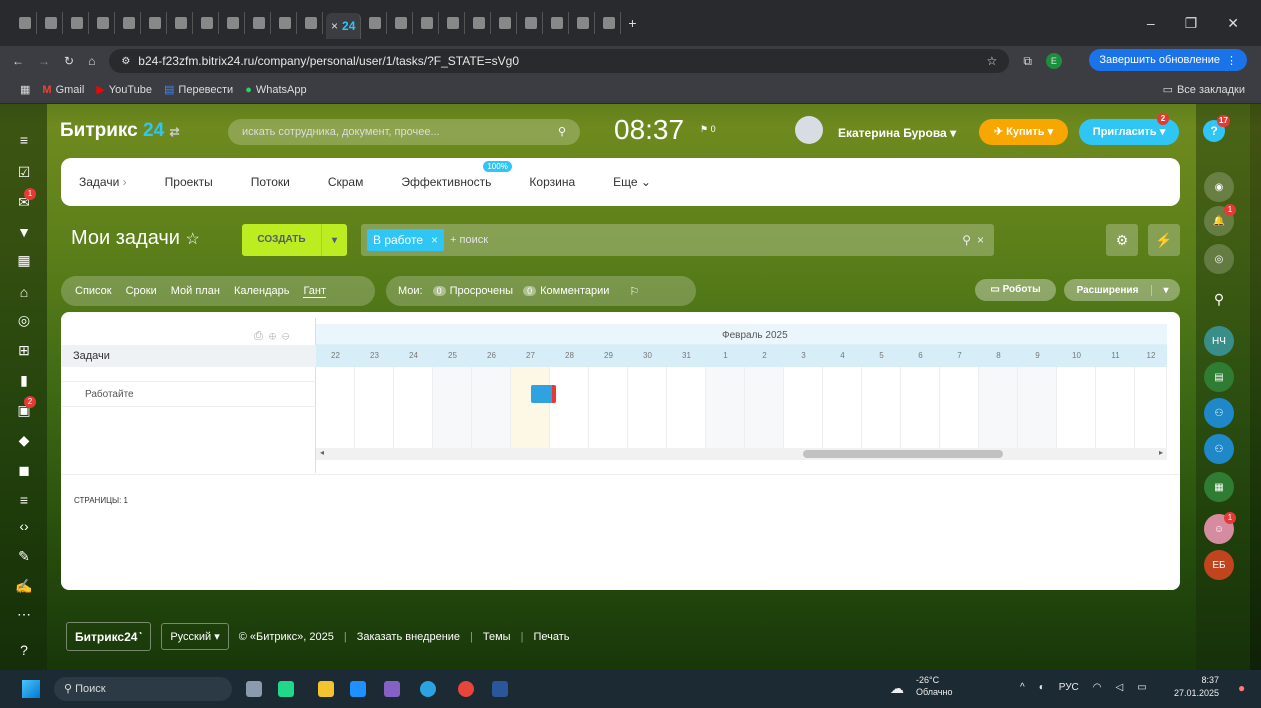 This screenshot has width=1261, height=708. I want to click on invite-button: Пригласить ▾ 2, so click(1129, 129).